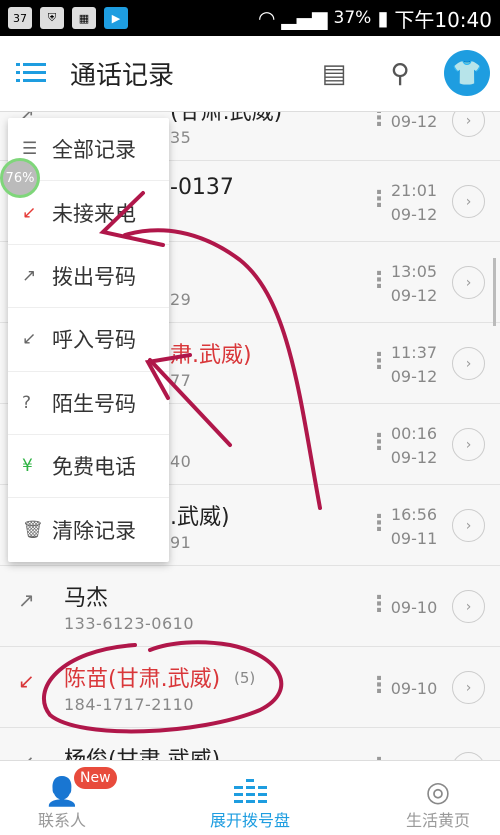 This screenshot has width=500, height=835. I want to click on menu-item-icon: ¥, so click(27, 466).